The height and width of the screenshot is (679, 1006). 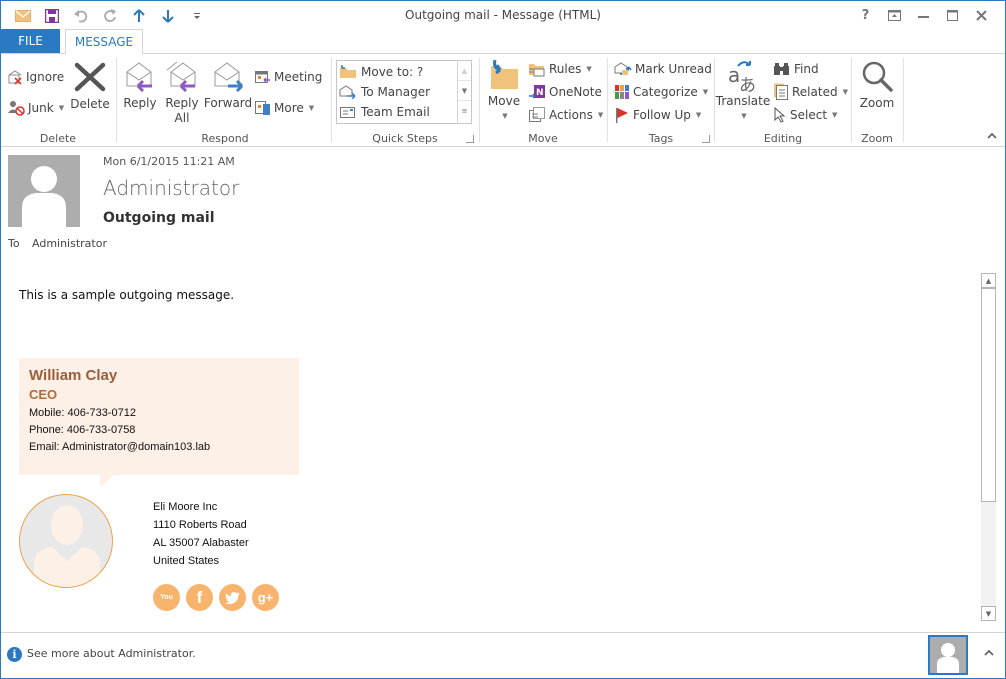 I want to click on related-dropdown-icon: ▼, so click(x=845, y=92).